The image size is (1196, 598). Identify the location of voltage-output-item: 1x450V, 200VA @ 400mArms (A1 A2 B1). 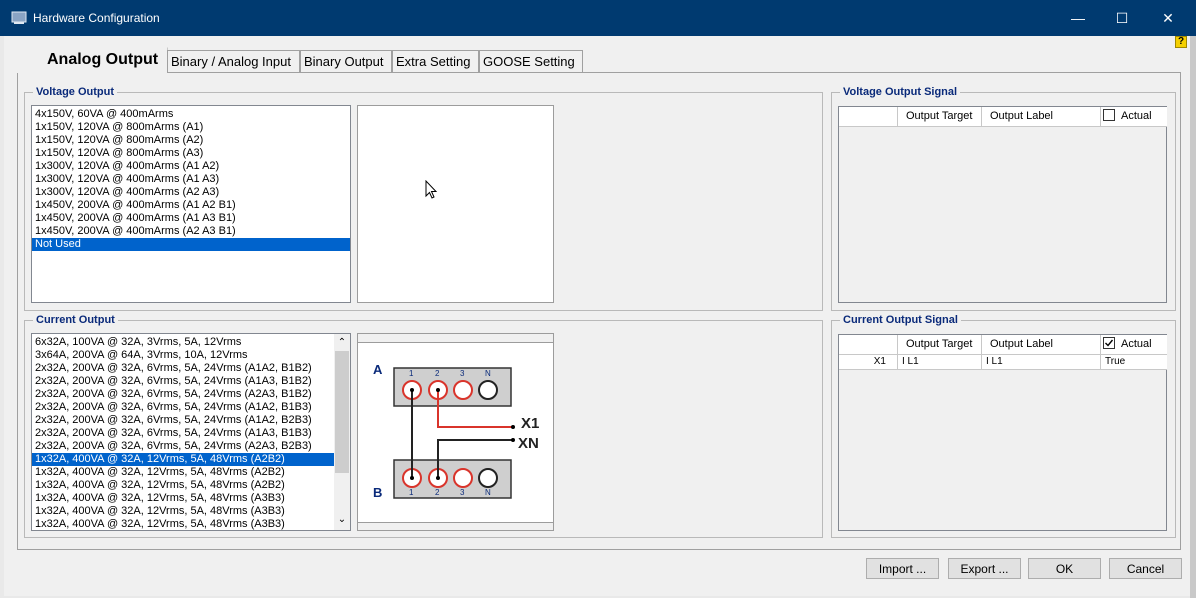
(191, 205).